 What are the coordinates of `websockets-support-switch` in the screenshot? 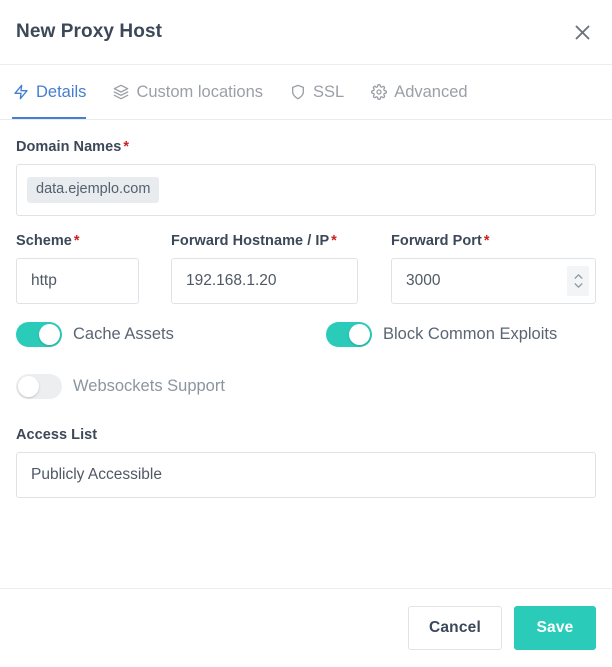 It's located at (39, 386).